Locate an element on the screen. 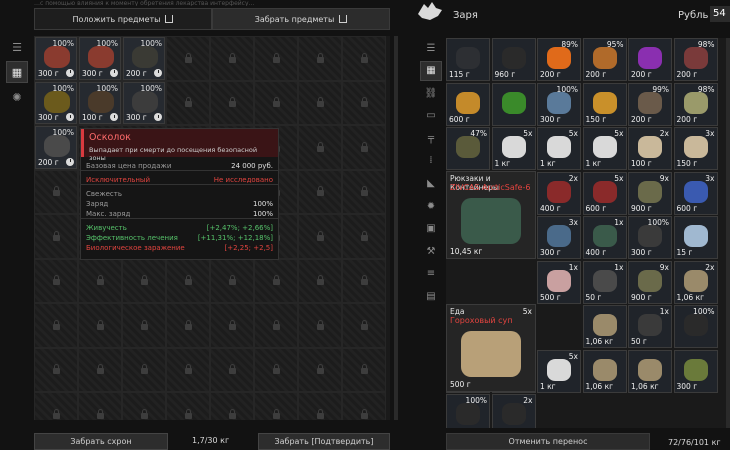 Image resolution: width=730 pixels, height=450 pixels. inventory-item: 600 г is located at coordinates (468, 104).